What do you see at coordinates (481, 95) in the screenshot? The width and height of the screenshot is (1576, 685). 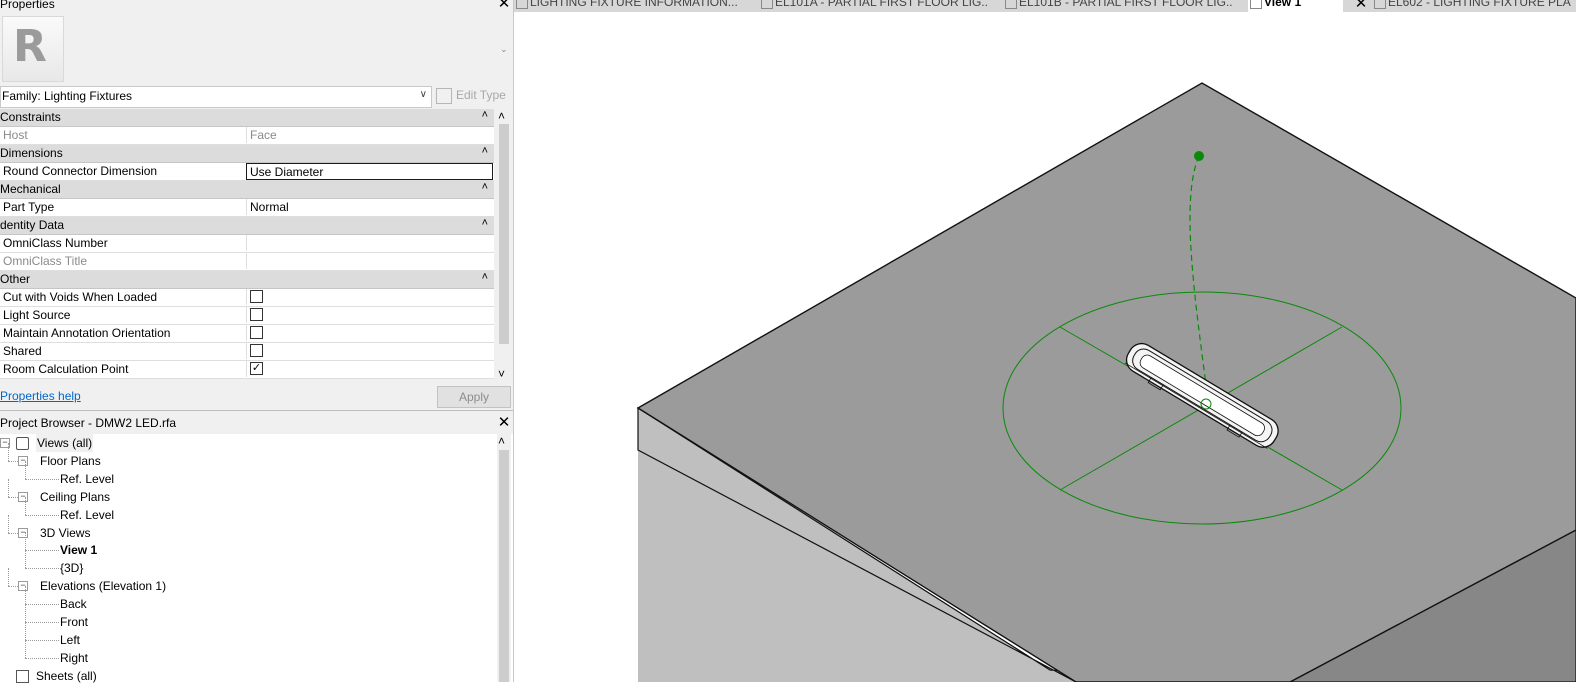 I see `edit-type-label: Edit Type` at bounding box center [481, 95].